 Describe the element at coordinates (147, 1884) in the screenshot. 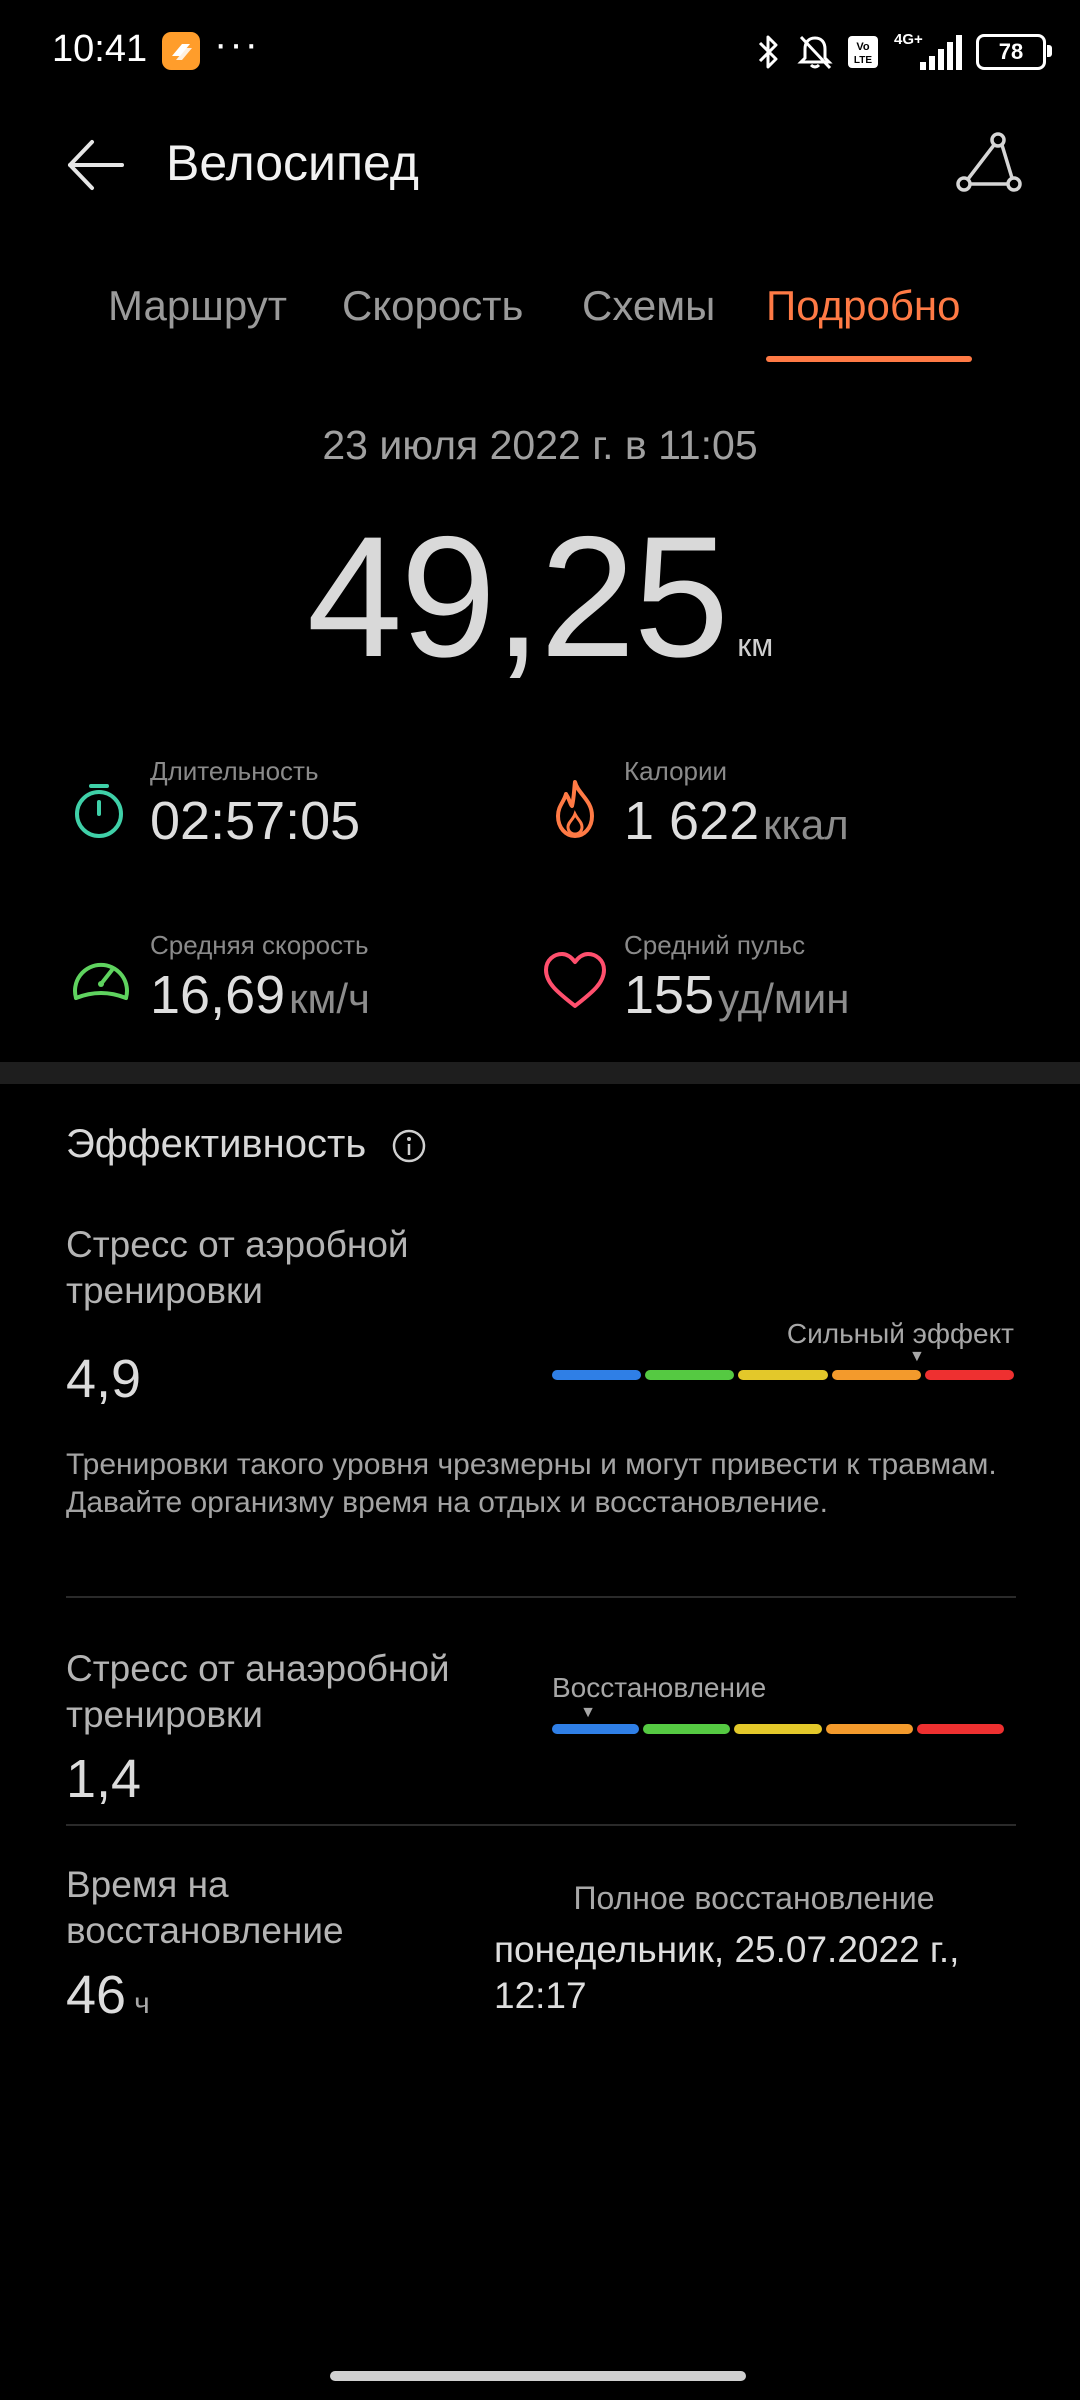

I see `recovery-title-line1: Время на` at that location.